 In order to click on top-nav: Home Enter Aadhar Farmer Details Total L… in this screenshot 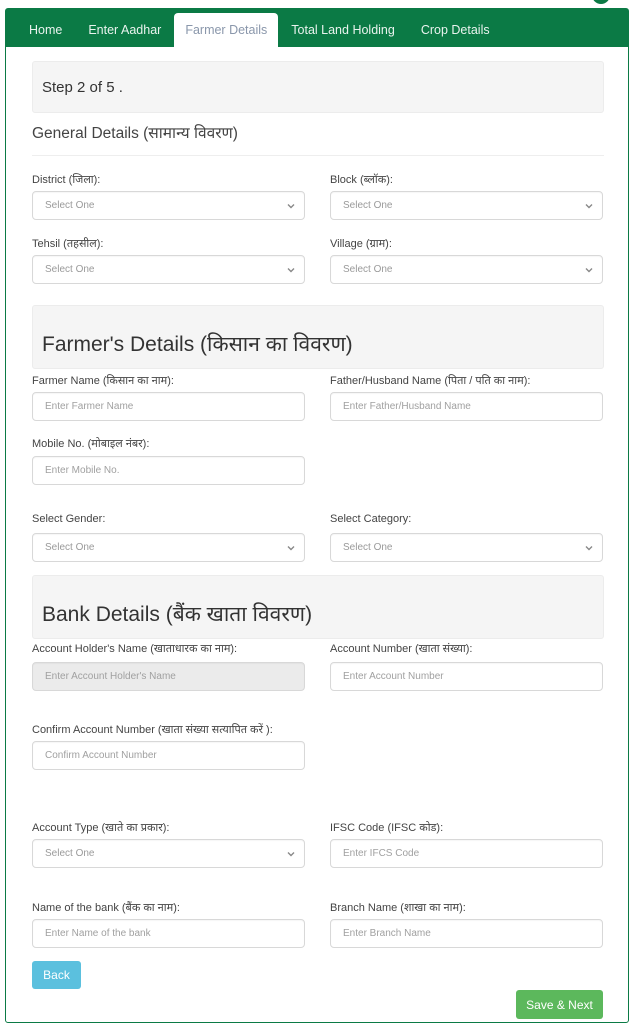, I will do `click(317, 28)`.